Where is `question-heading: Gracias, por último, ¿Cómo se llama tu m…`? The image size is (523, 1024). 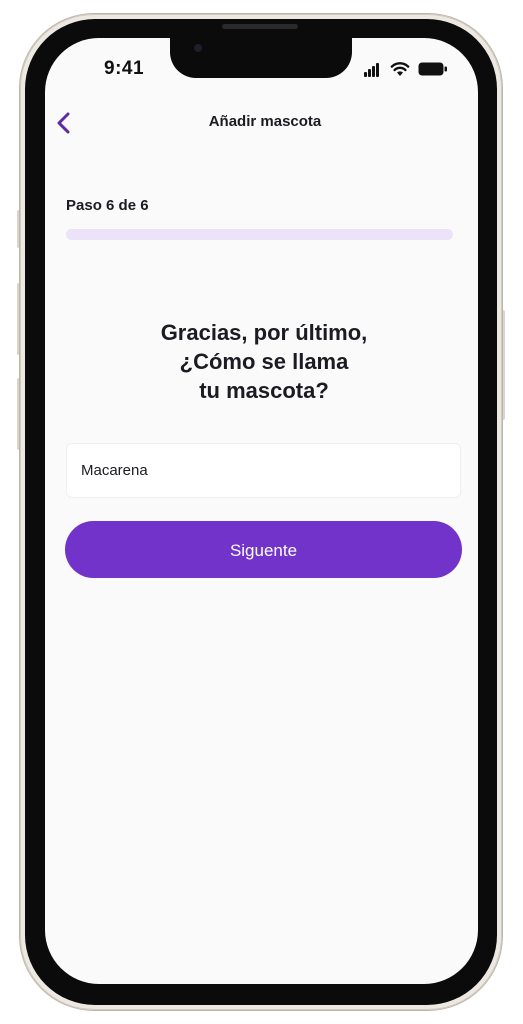
question-heading: Gracias, por último, ¿Cómo se llama tu m… is located at coordinates (264, 361).